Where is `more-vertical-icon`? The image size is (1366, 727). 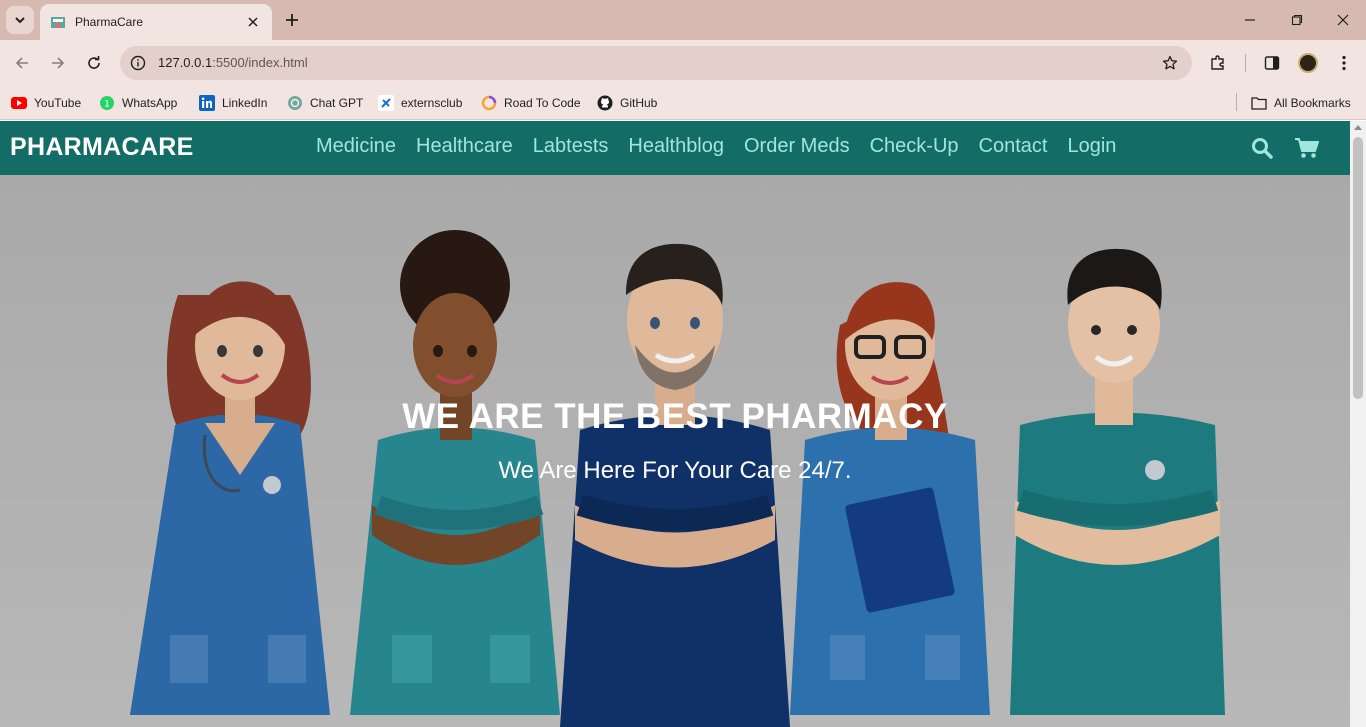
more-vertical-icon is located at coordinates (1344, 63).